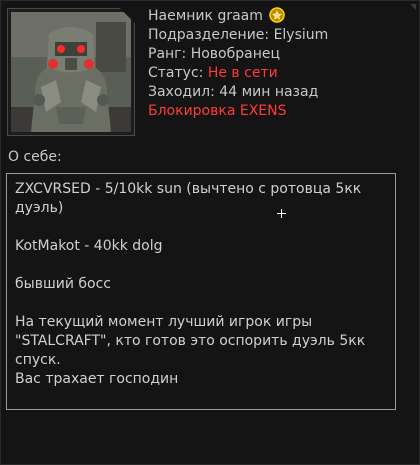 The image size is (420, 465). Describe the element at coordinates (242, 73) in the screenshot. I see `status-value: Не в сети` at that location.